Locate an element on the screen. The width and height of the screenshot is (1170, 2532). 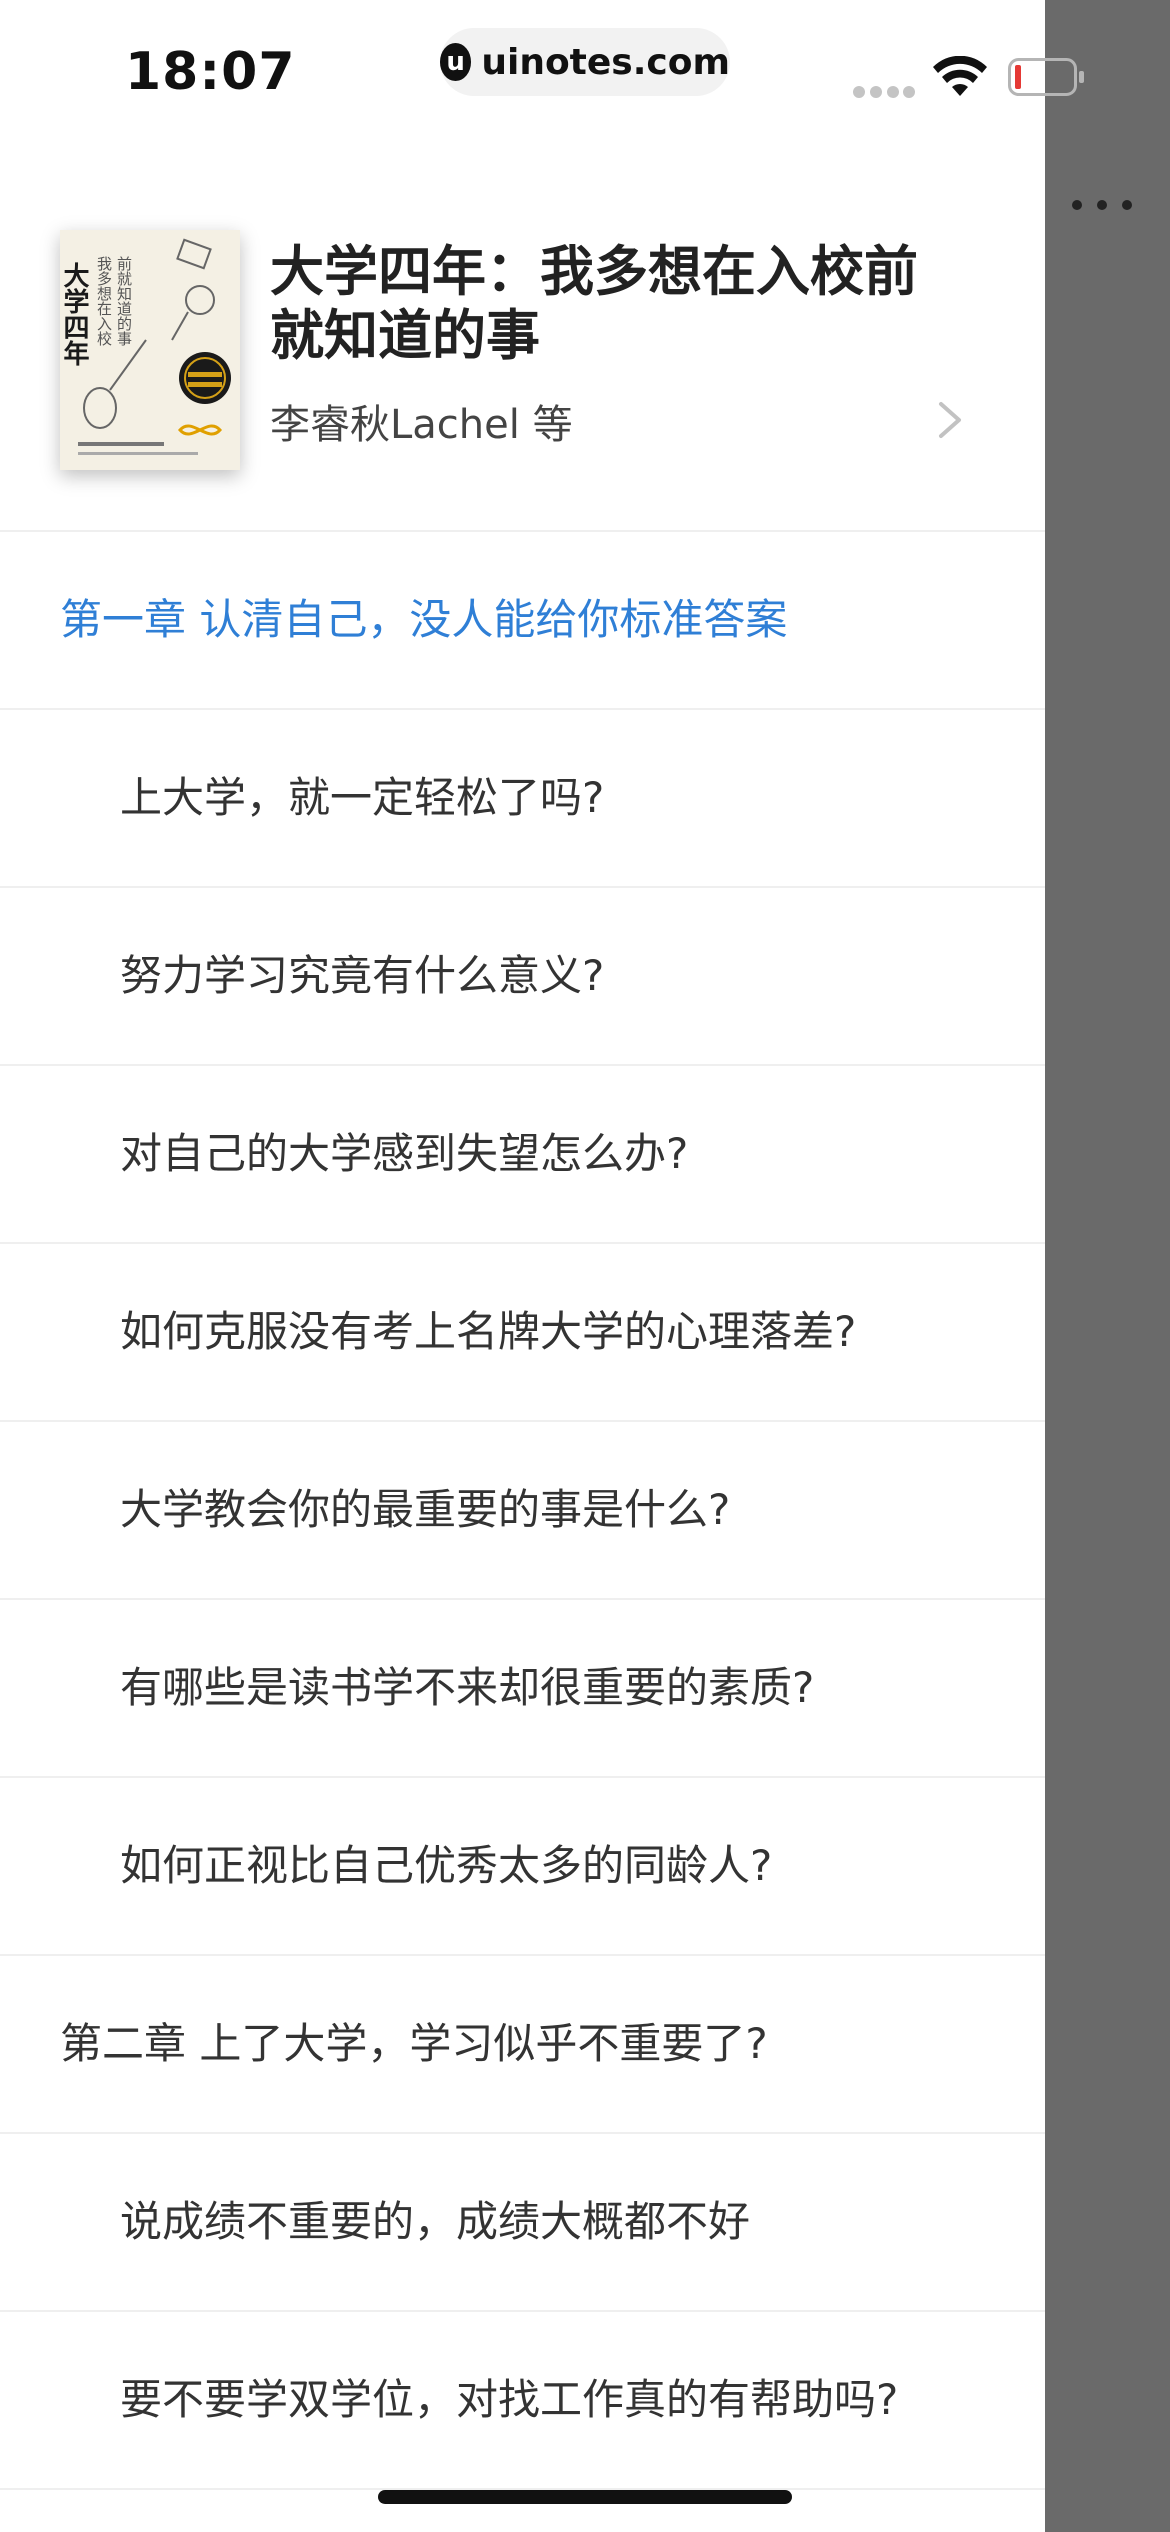
toc-item-label: 第二章 上了大学，学习似乎不重要了? is located at coordinates (414, 2043).